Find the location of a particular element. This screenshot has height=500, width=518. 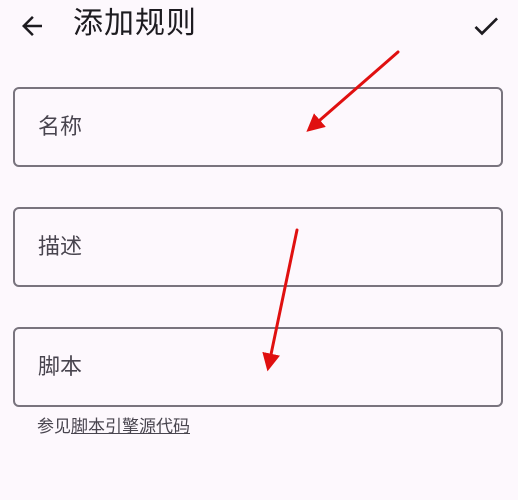

script-engine-source-link: 脚本引擎源代码 is located at coordinates (130, 427).